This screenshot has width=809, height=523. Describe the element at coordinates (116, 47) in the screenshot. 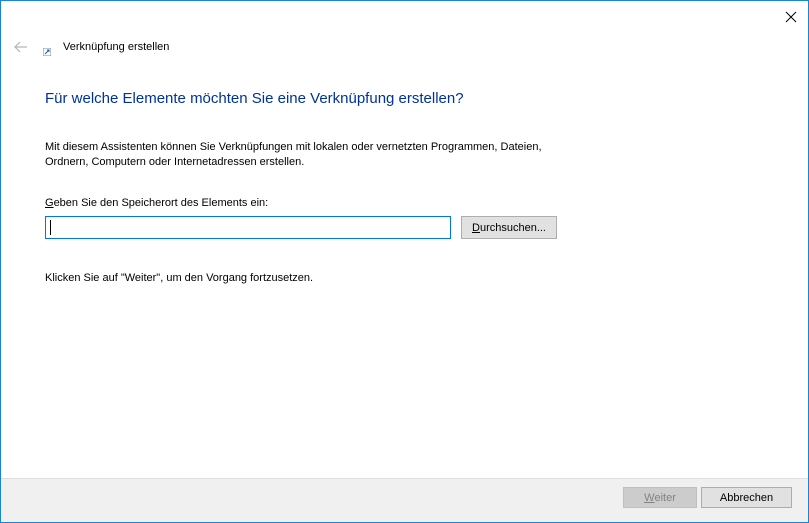

I see `wizard-title: Verknüpfung erstellen` at that location.